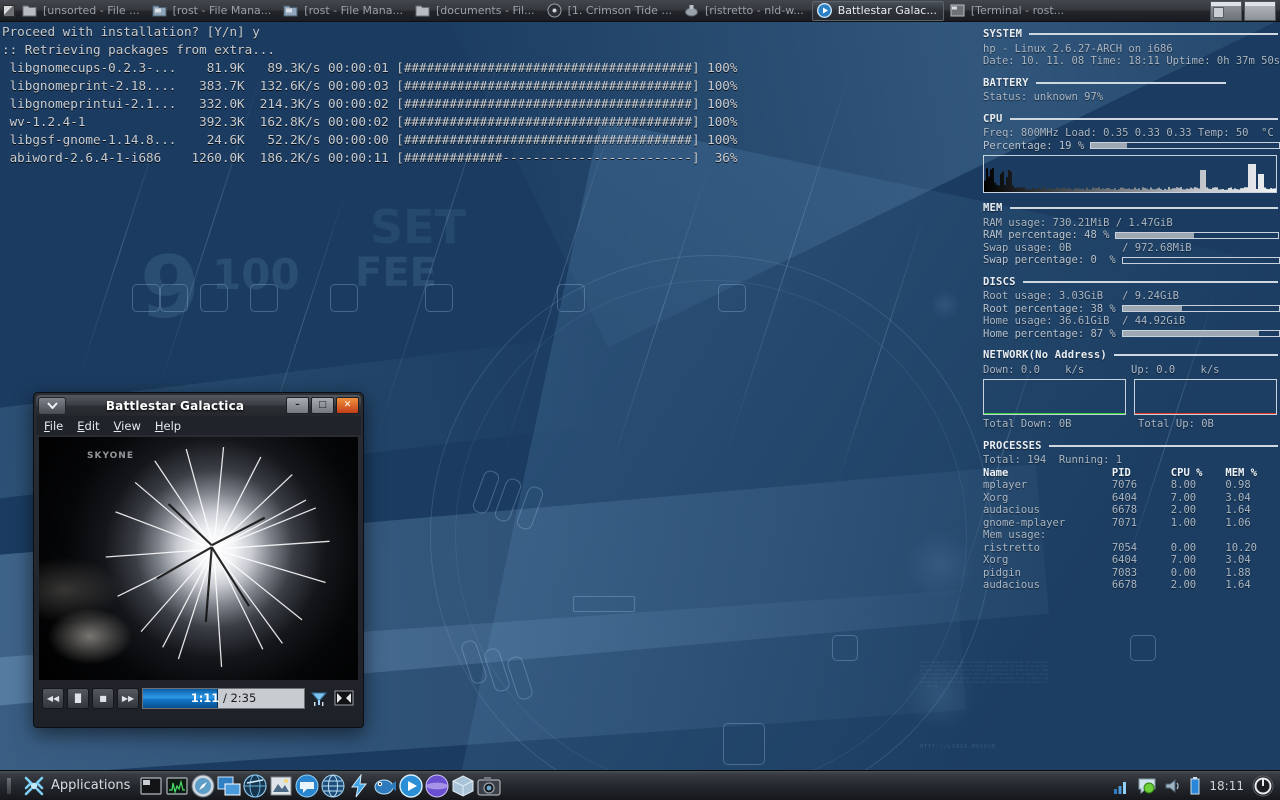  I want to click on menu-file: File, so click(53, 426).